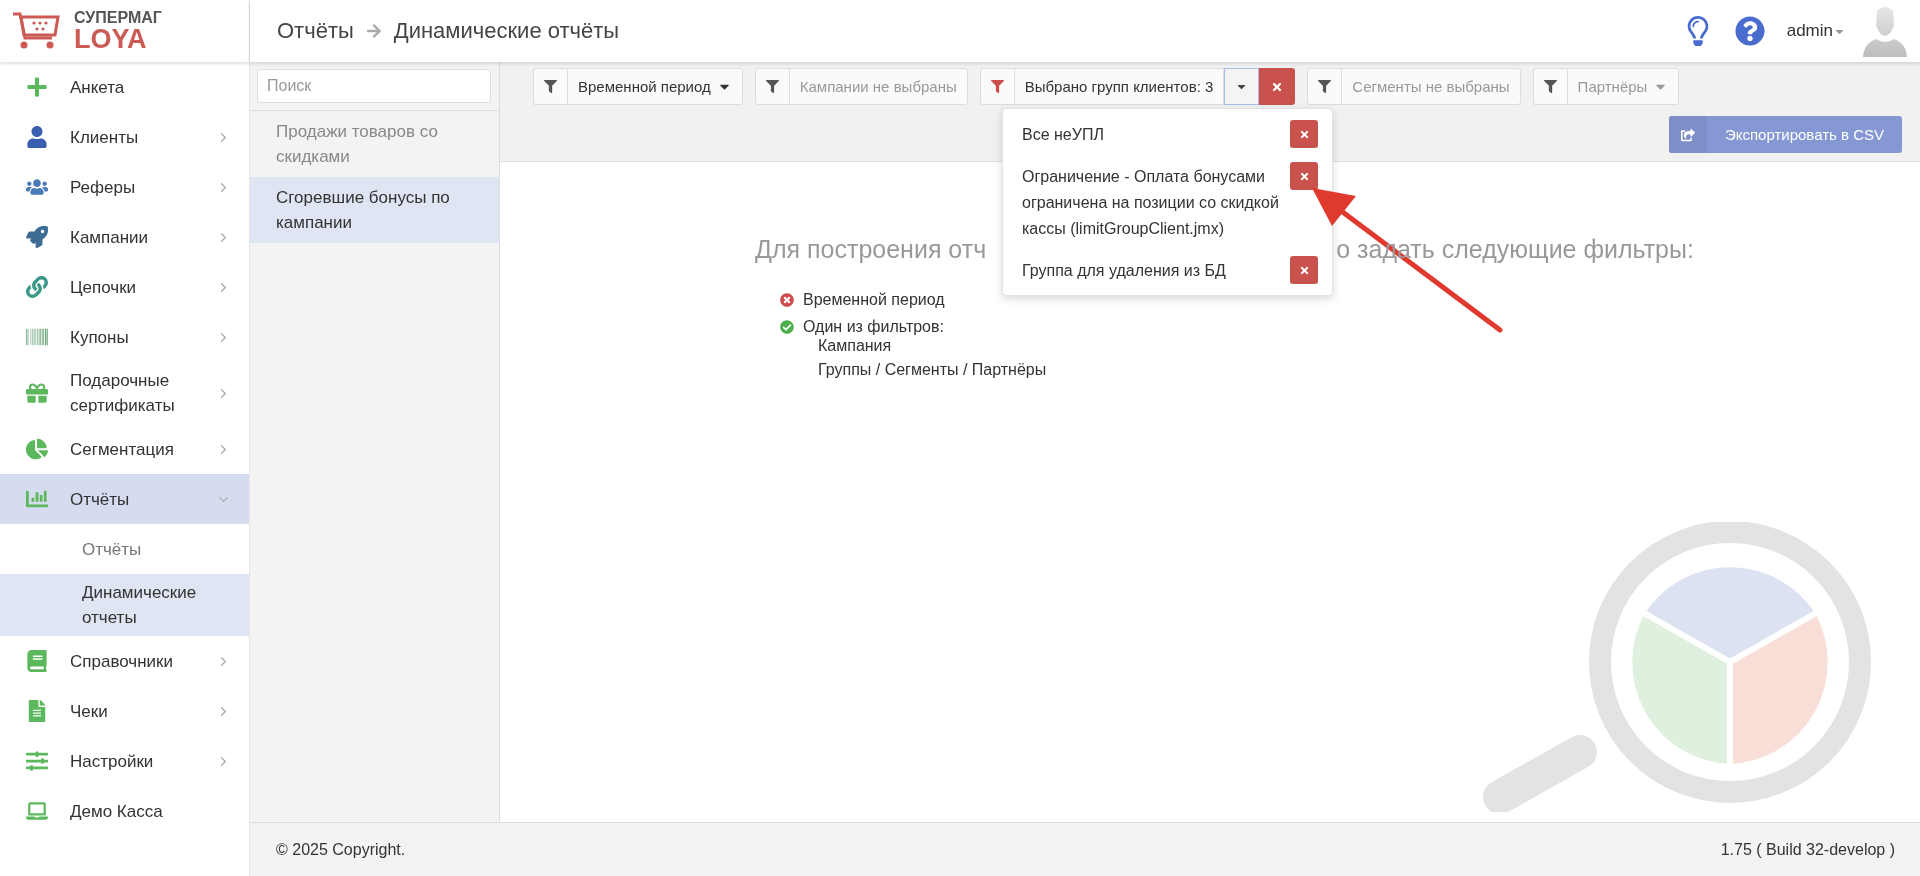 This screenshot has height=876, width=1920. I want to click on menu-item: Ограничение - Оплата бонусами ограничена на позиции со скидкой кассы (limitGroupClient.jmx), so click(1152, 202).